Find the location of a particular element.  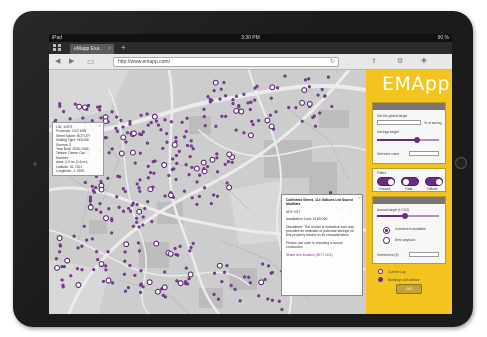

home-button is located at coordinates (461, 163).